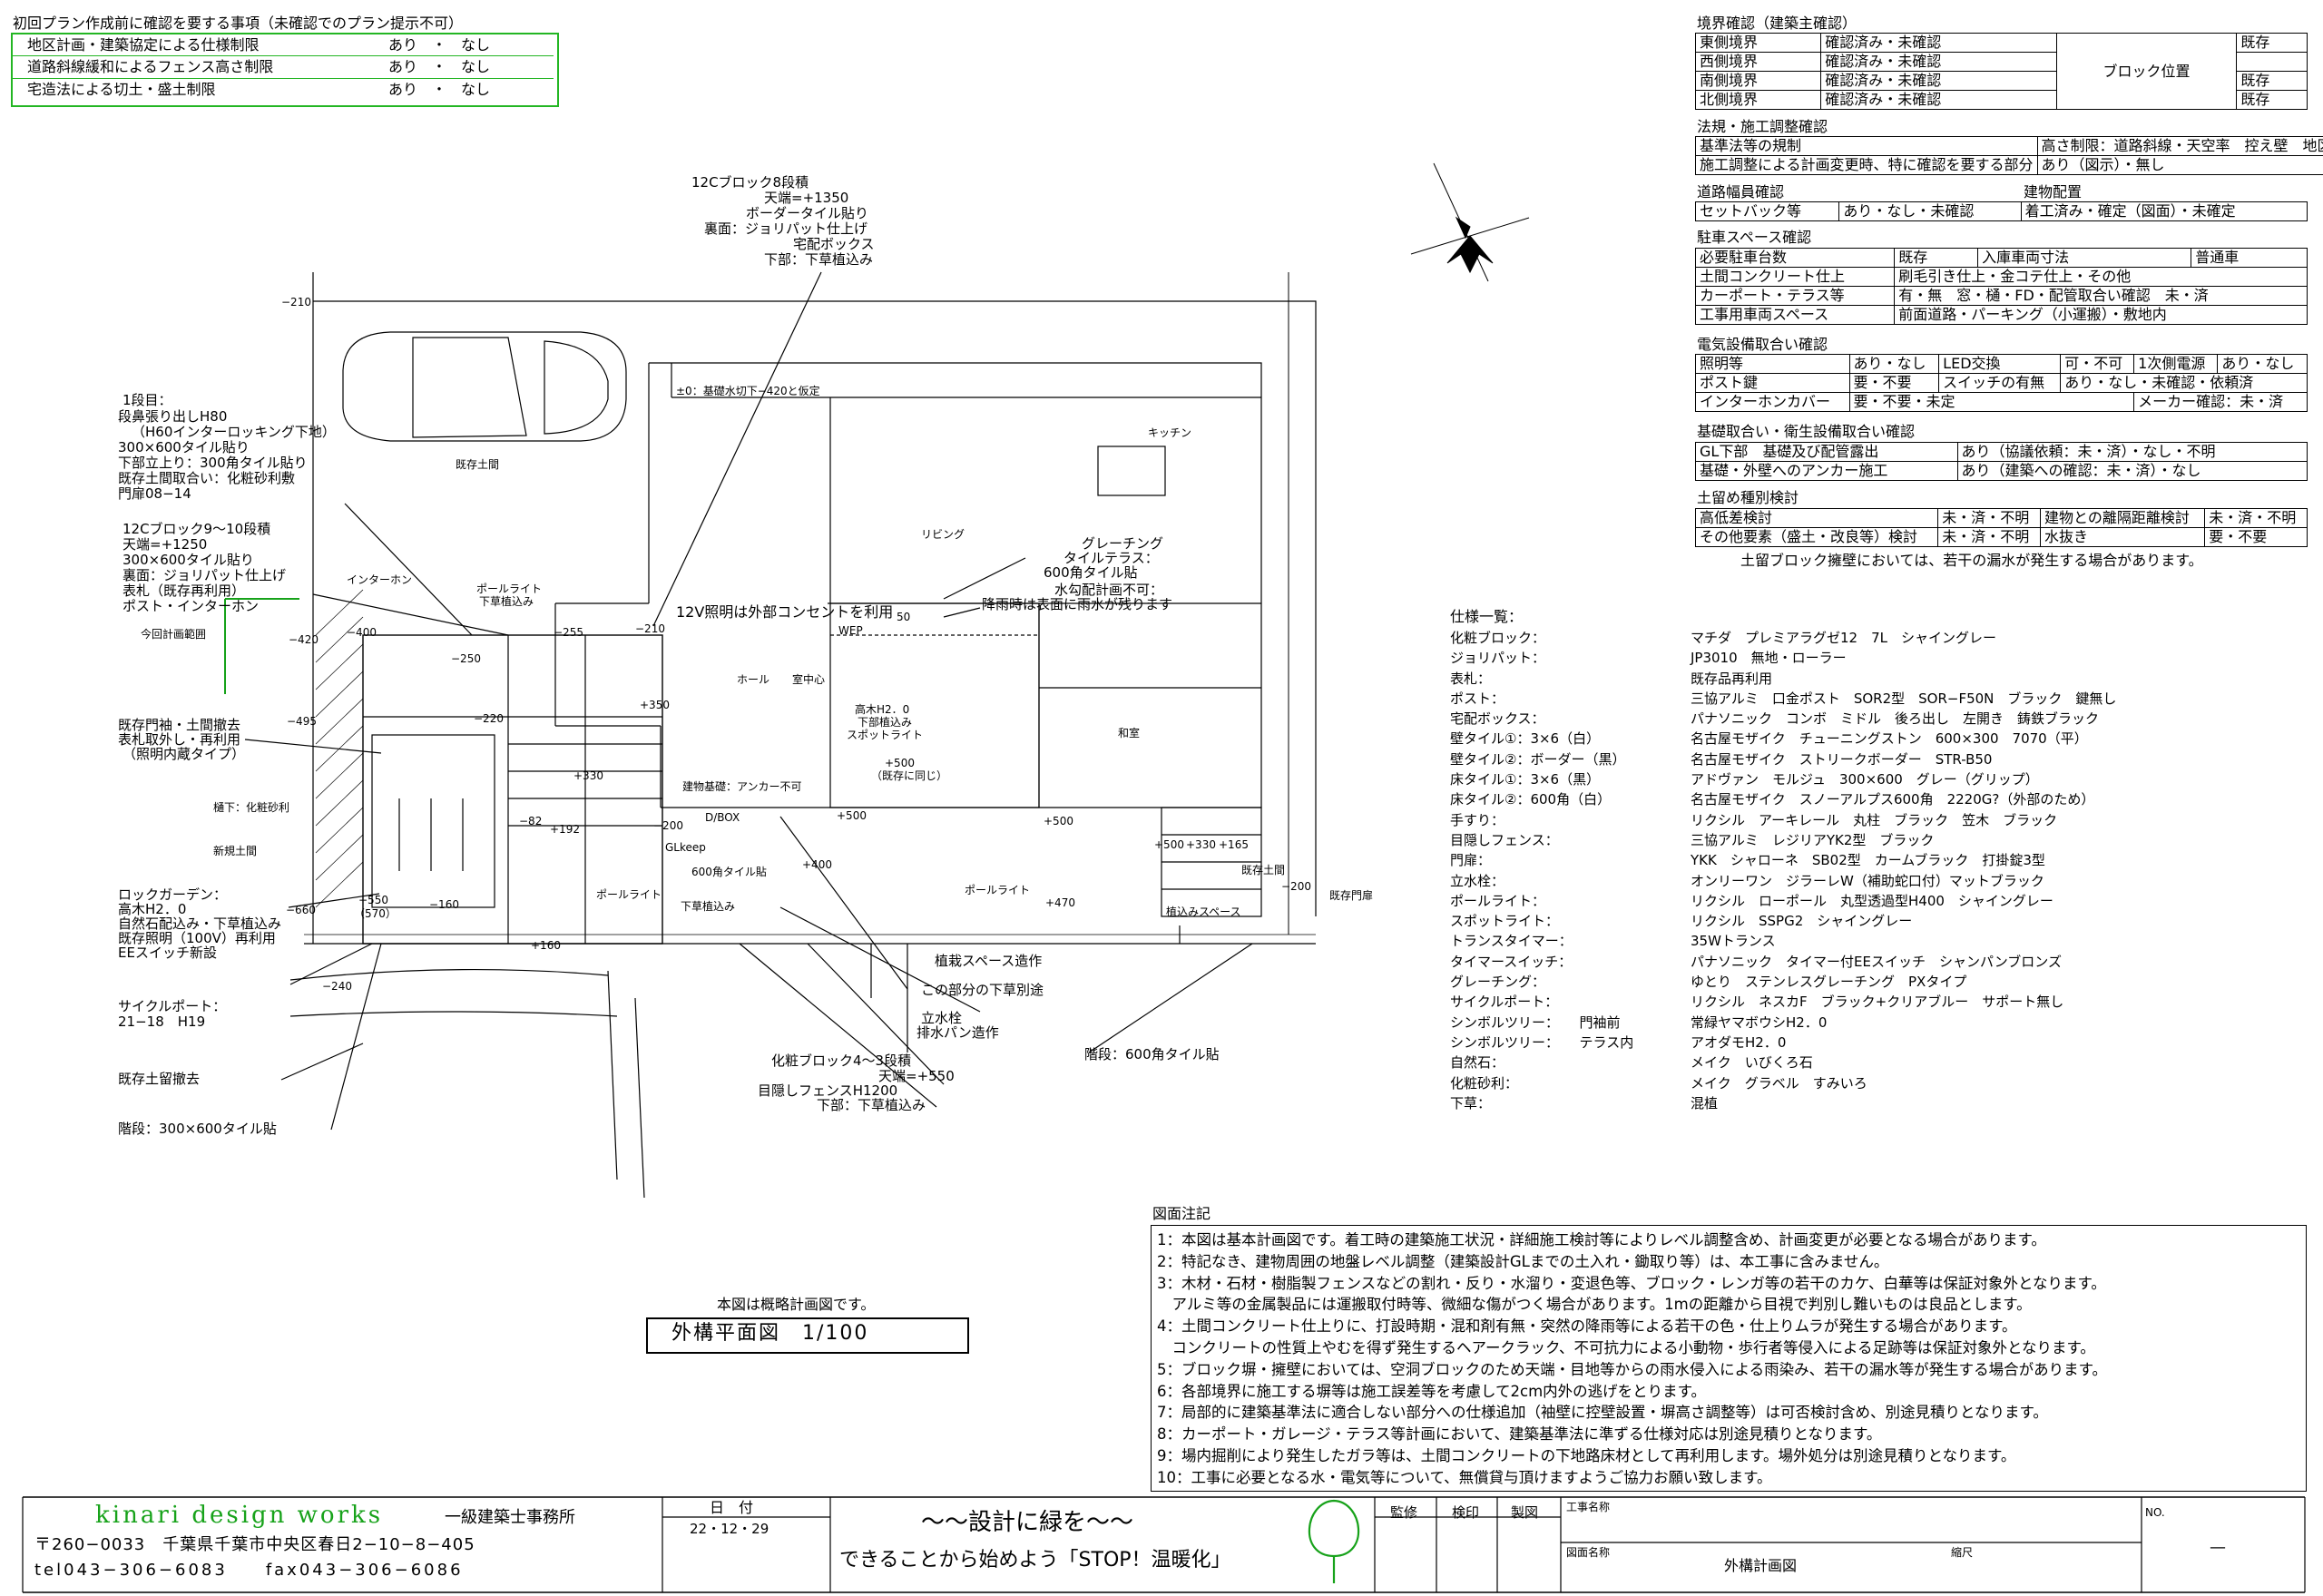 This screenshot has width=2323, height=1596. What do you see at coordinates (2084, 258) in the screenshot?
I see `parking-cell: 入庫車両寸法` at bounding box center [2084, 258].